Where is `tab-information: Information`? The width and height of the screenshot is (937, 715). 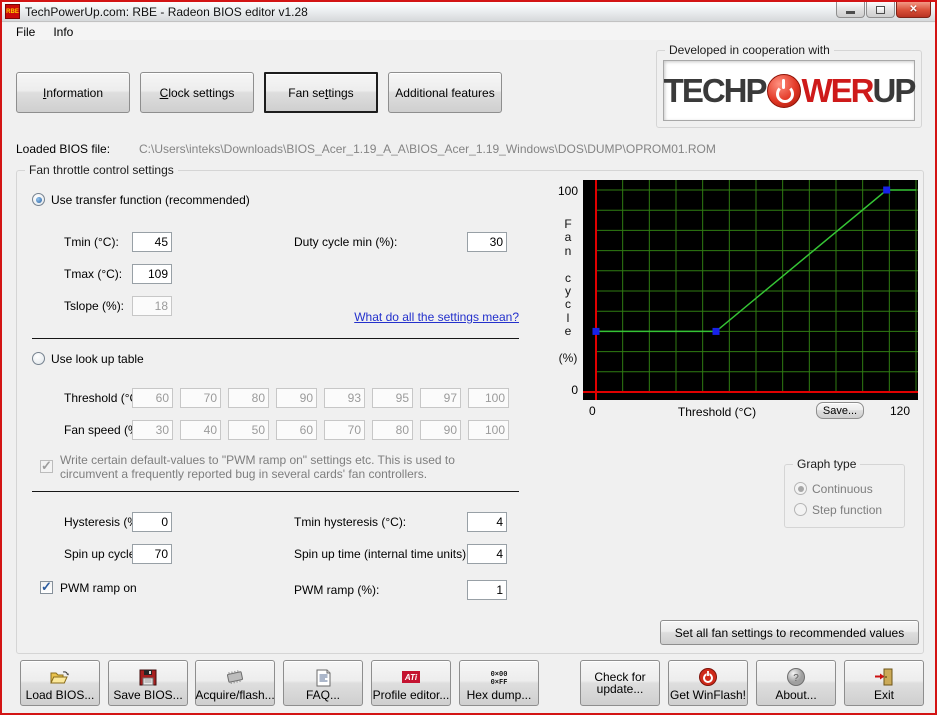
tab-information: Information is located at coordinates (73, 92).